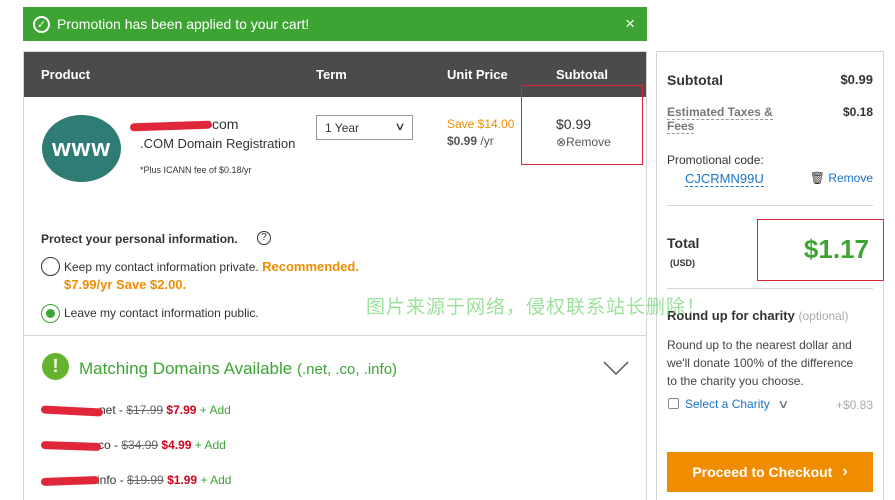 The width and height of the screenshot is (895, 500). I want to click on subtotal-label: Subtotal, so click(695, 80).